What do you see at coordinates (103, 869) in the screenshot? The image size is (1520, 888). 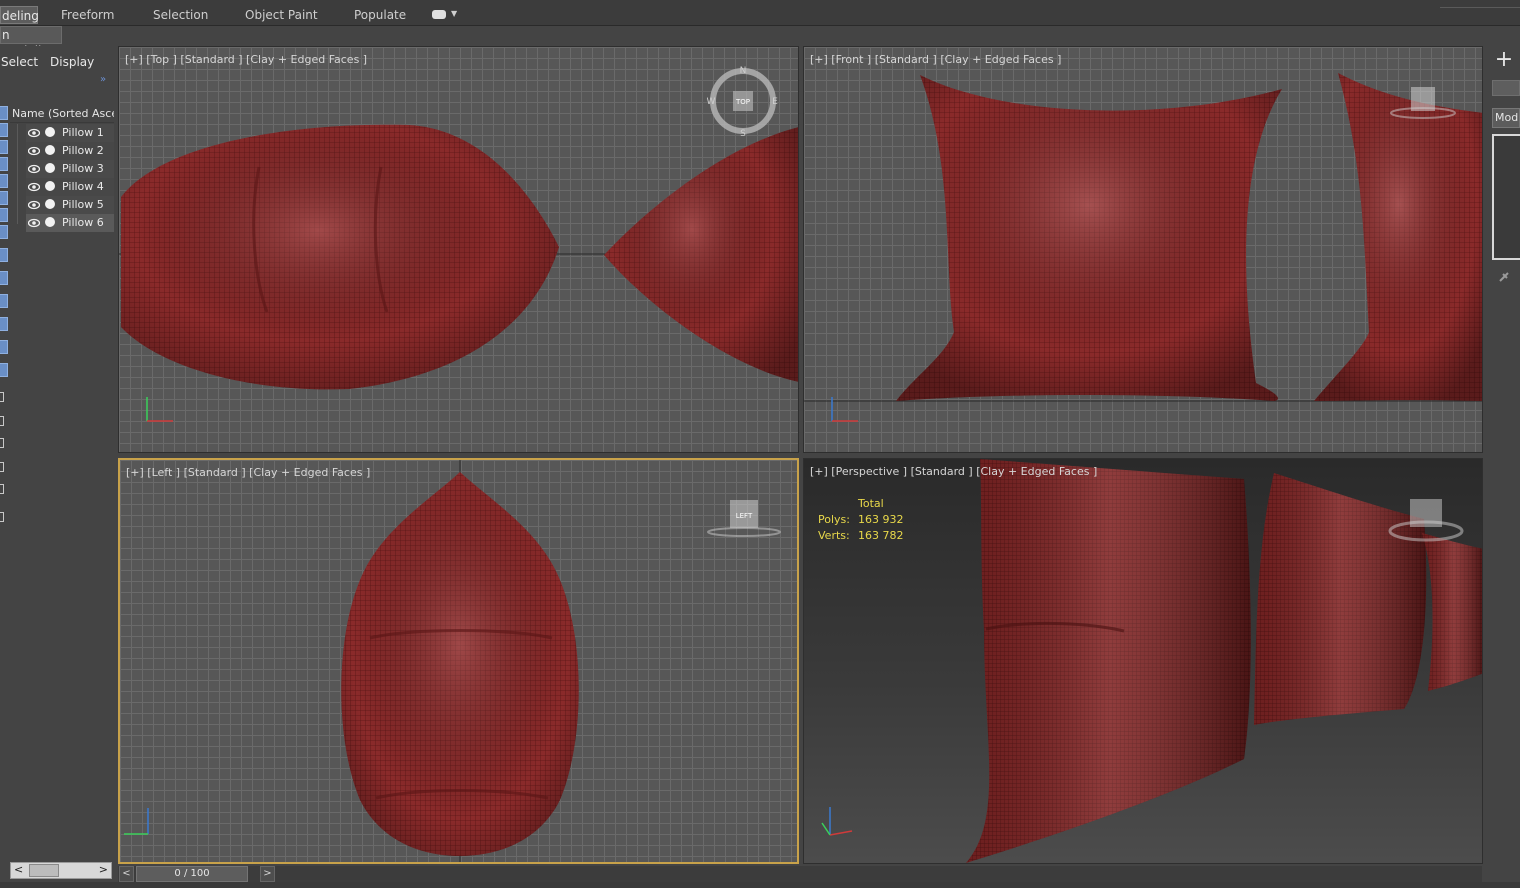 I see `scroll-right-icon: >` at bounding box center [103, 869].